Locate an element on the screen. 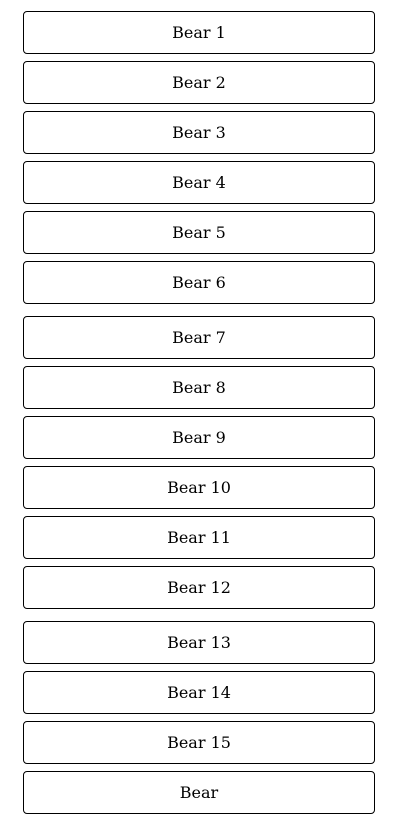 Image resolution: width=400 pixels, height=825 pixels. bear-button-14: Bear 14 is located at coordinates (199, 692).